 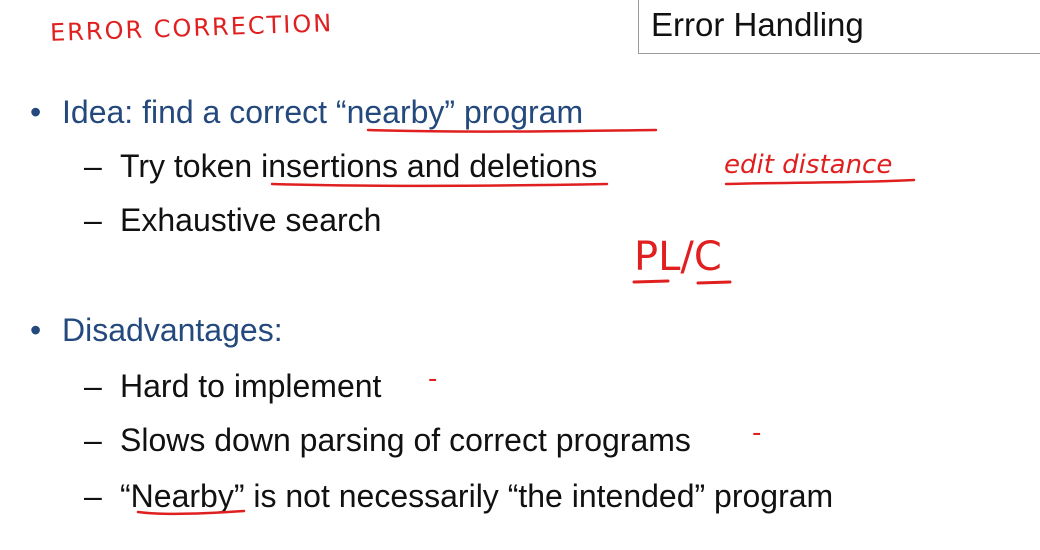 I want to click on underline-edit-distance, so click(x=820, y=182).